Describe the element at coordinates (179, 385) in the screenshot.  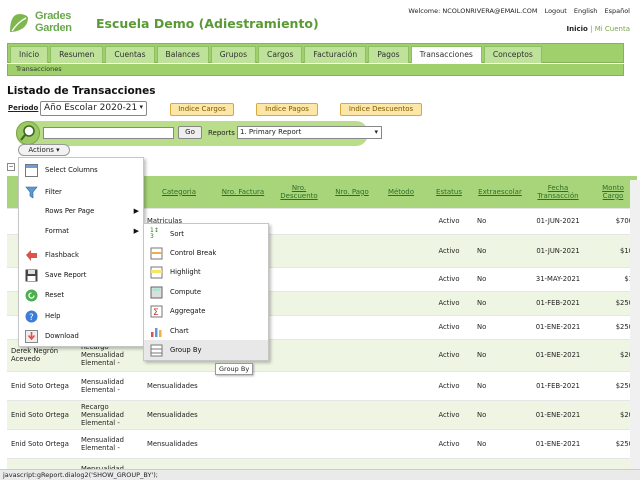
I see `cell-categoria: Mensualidades` at that location.